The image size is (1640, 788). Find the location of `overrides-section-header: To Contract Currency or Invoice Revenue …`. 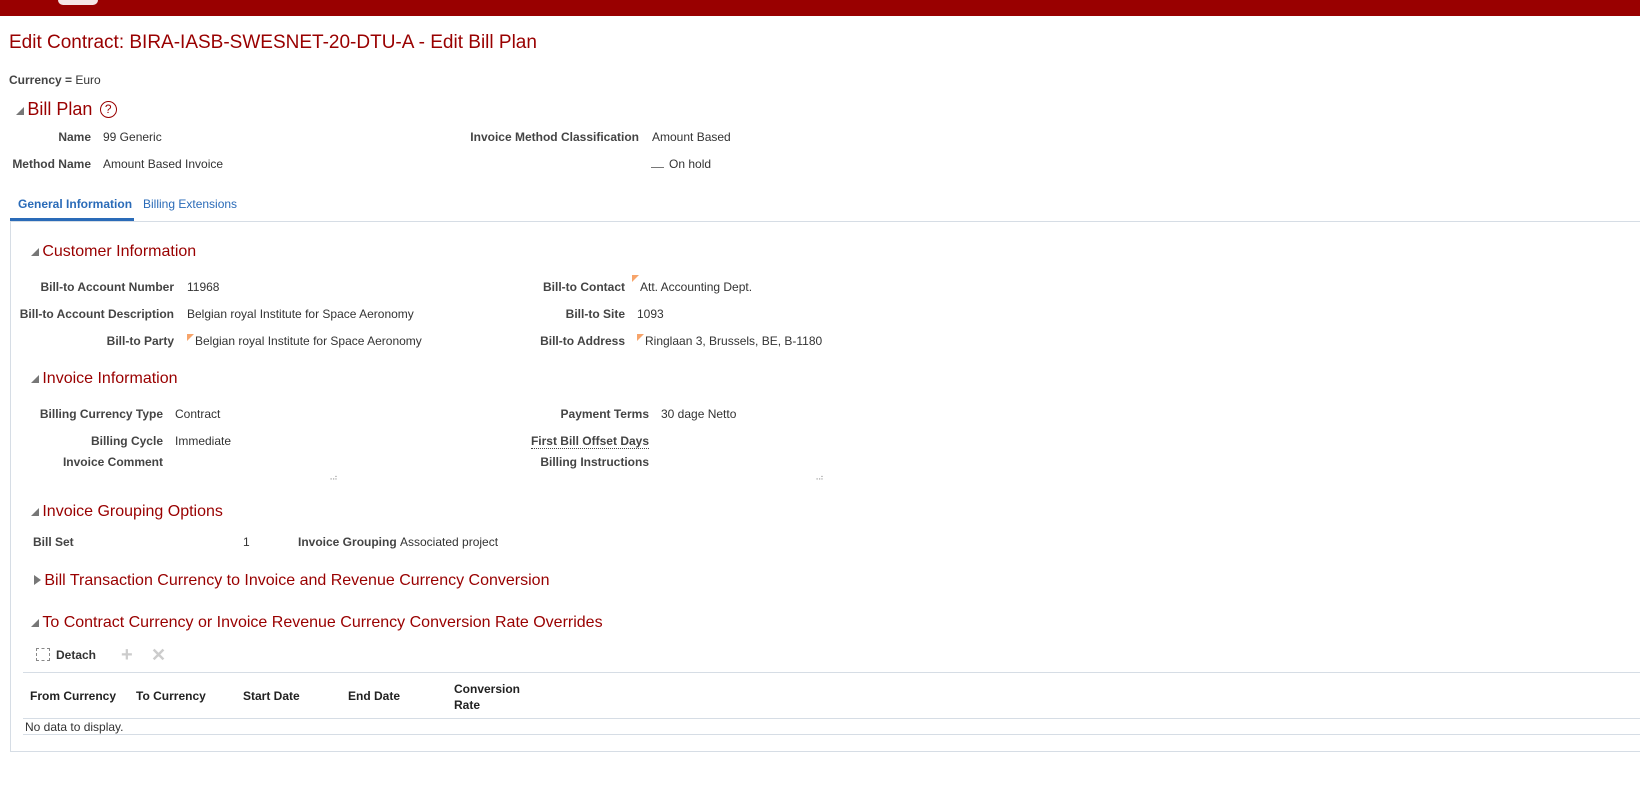

overrides-section-header: To Contract Currency or Invoice Revenue … is located at coordinates (317, 623).